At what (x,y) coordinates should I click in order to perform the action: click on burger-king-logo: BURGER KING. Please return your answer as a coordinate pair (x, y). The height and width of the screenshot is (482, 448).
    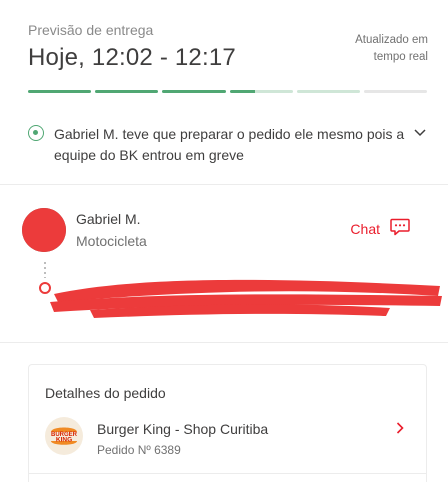
    Looking at the image, I should click on (64, 436).